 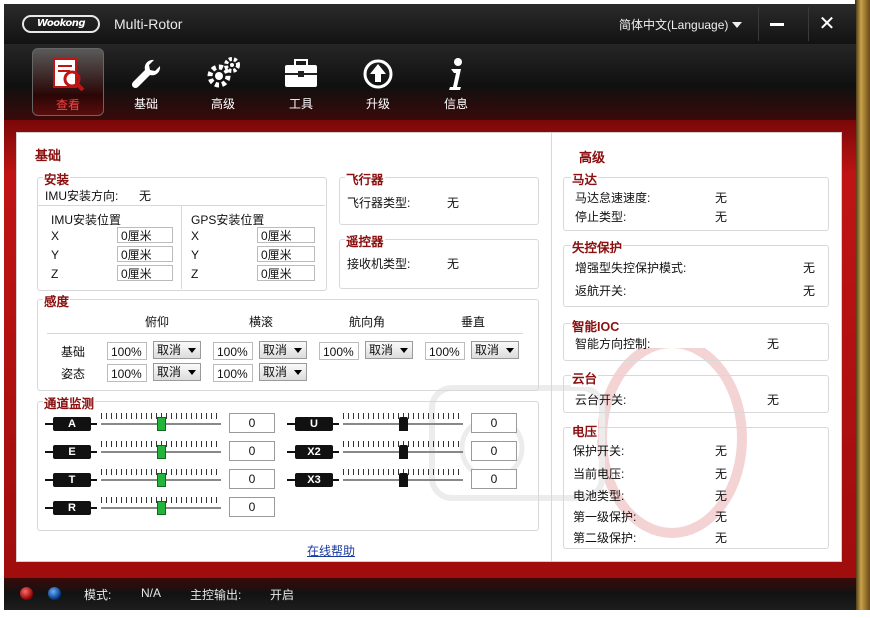 I want to click on gps-z-field: 0厘米, so click(x=286, y=273).